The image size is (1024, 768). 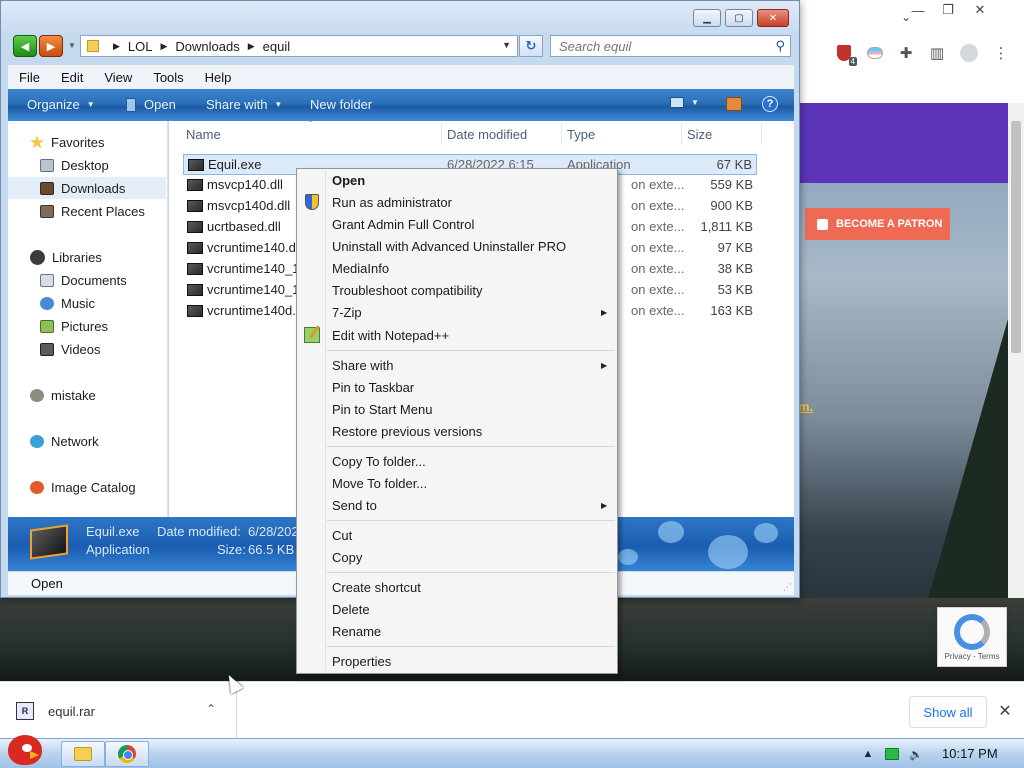 What do you see at coordinates (117, 77) in the screenshot?
I see `menu-view: View` at bounding box center [117, 77].